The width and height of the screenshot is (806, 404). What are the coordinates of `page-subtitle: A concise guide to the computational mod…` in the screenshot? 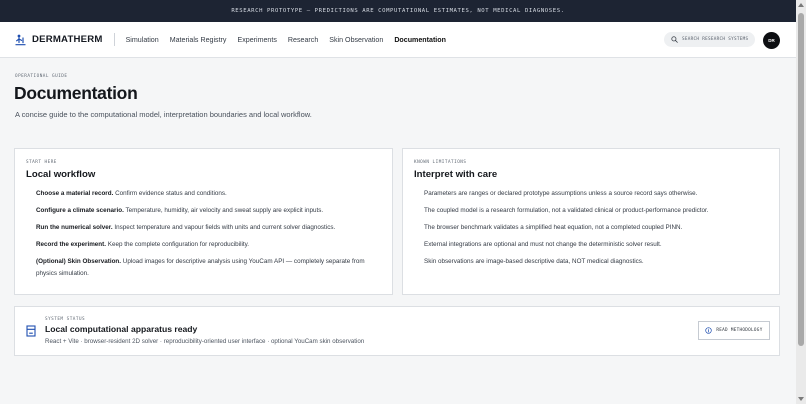 It's located at (163, 114).